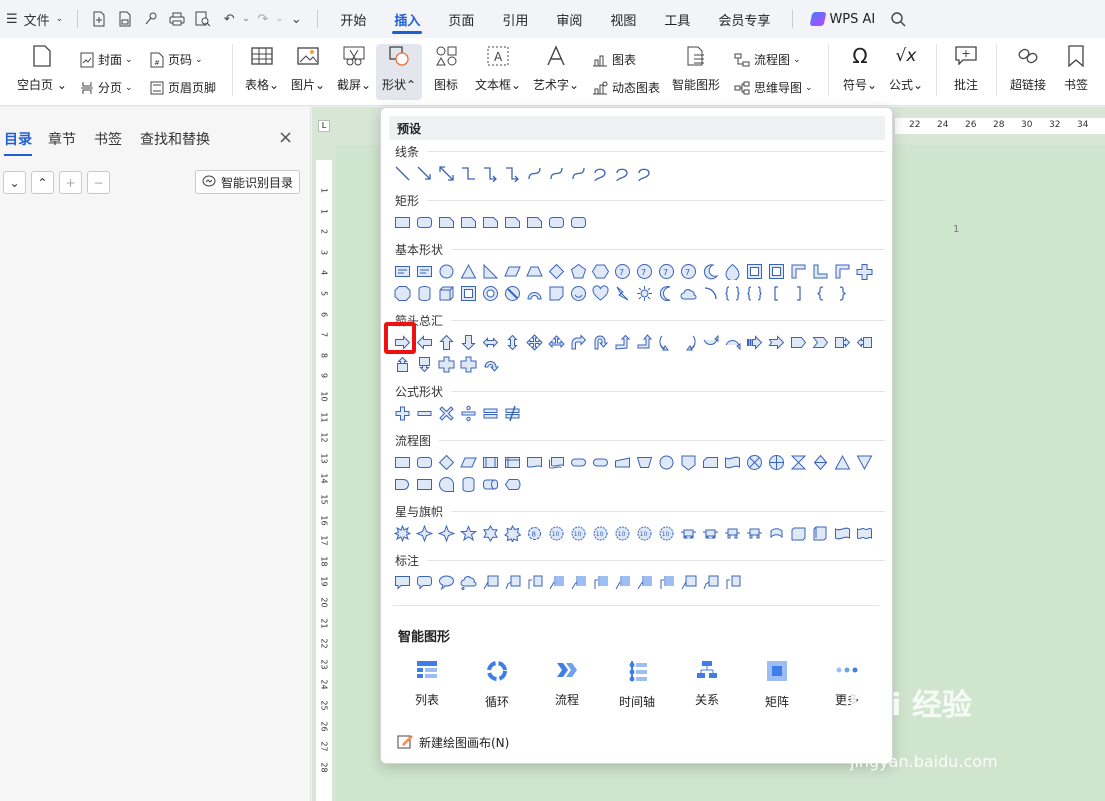 This screenshot has height=801, width=1105. I want to click on shape-button: 形状⌃, so click(399, 72).